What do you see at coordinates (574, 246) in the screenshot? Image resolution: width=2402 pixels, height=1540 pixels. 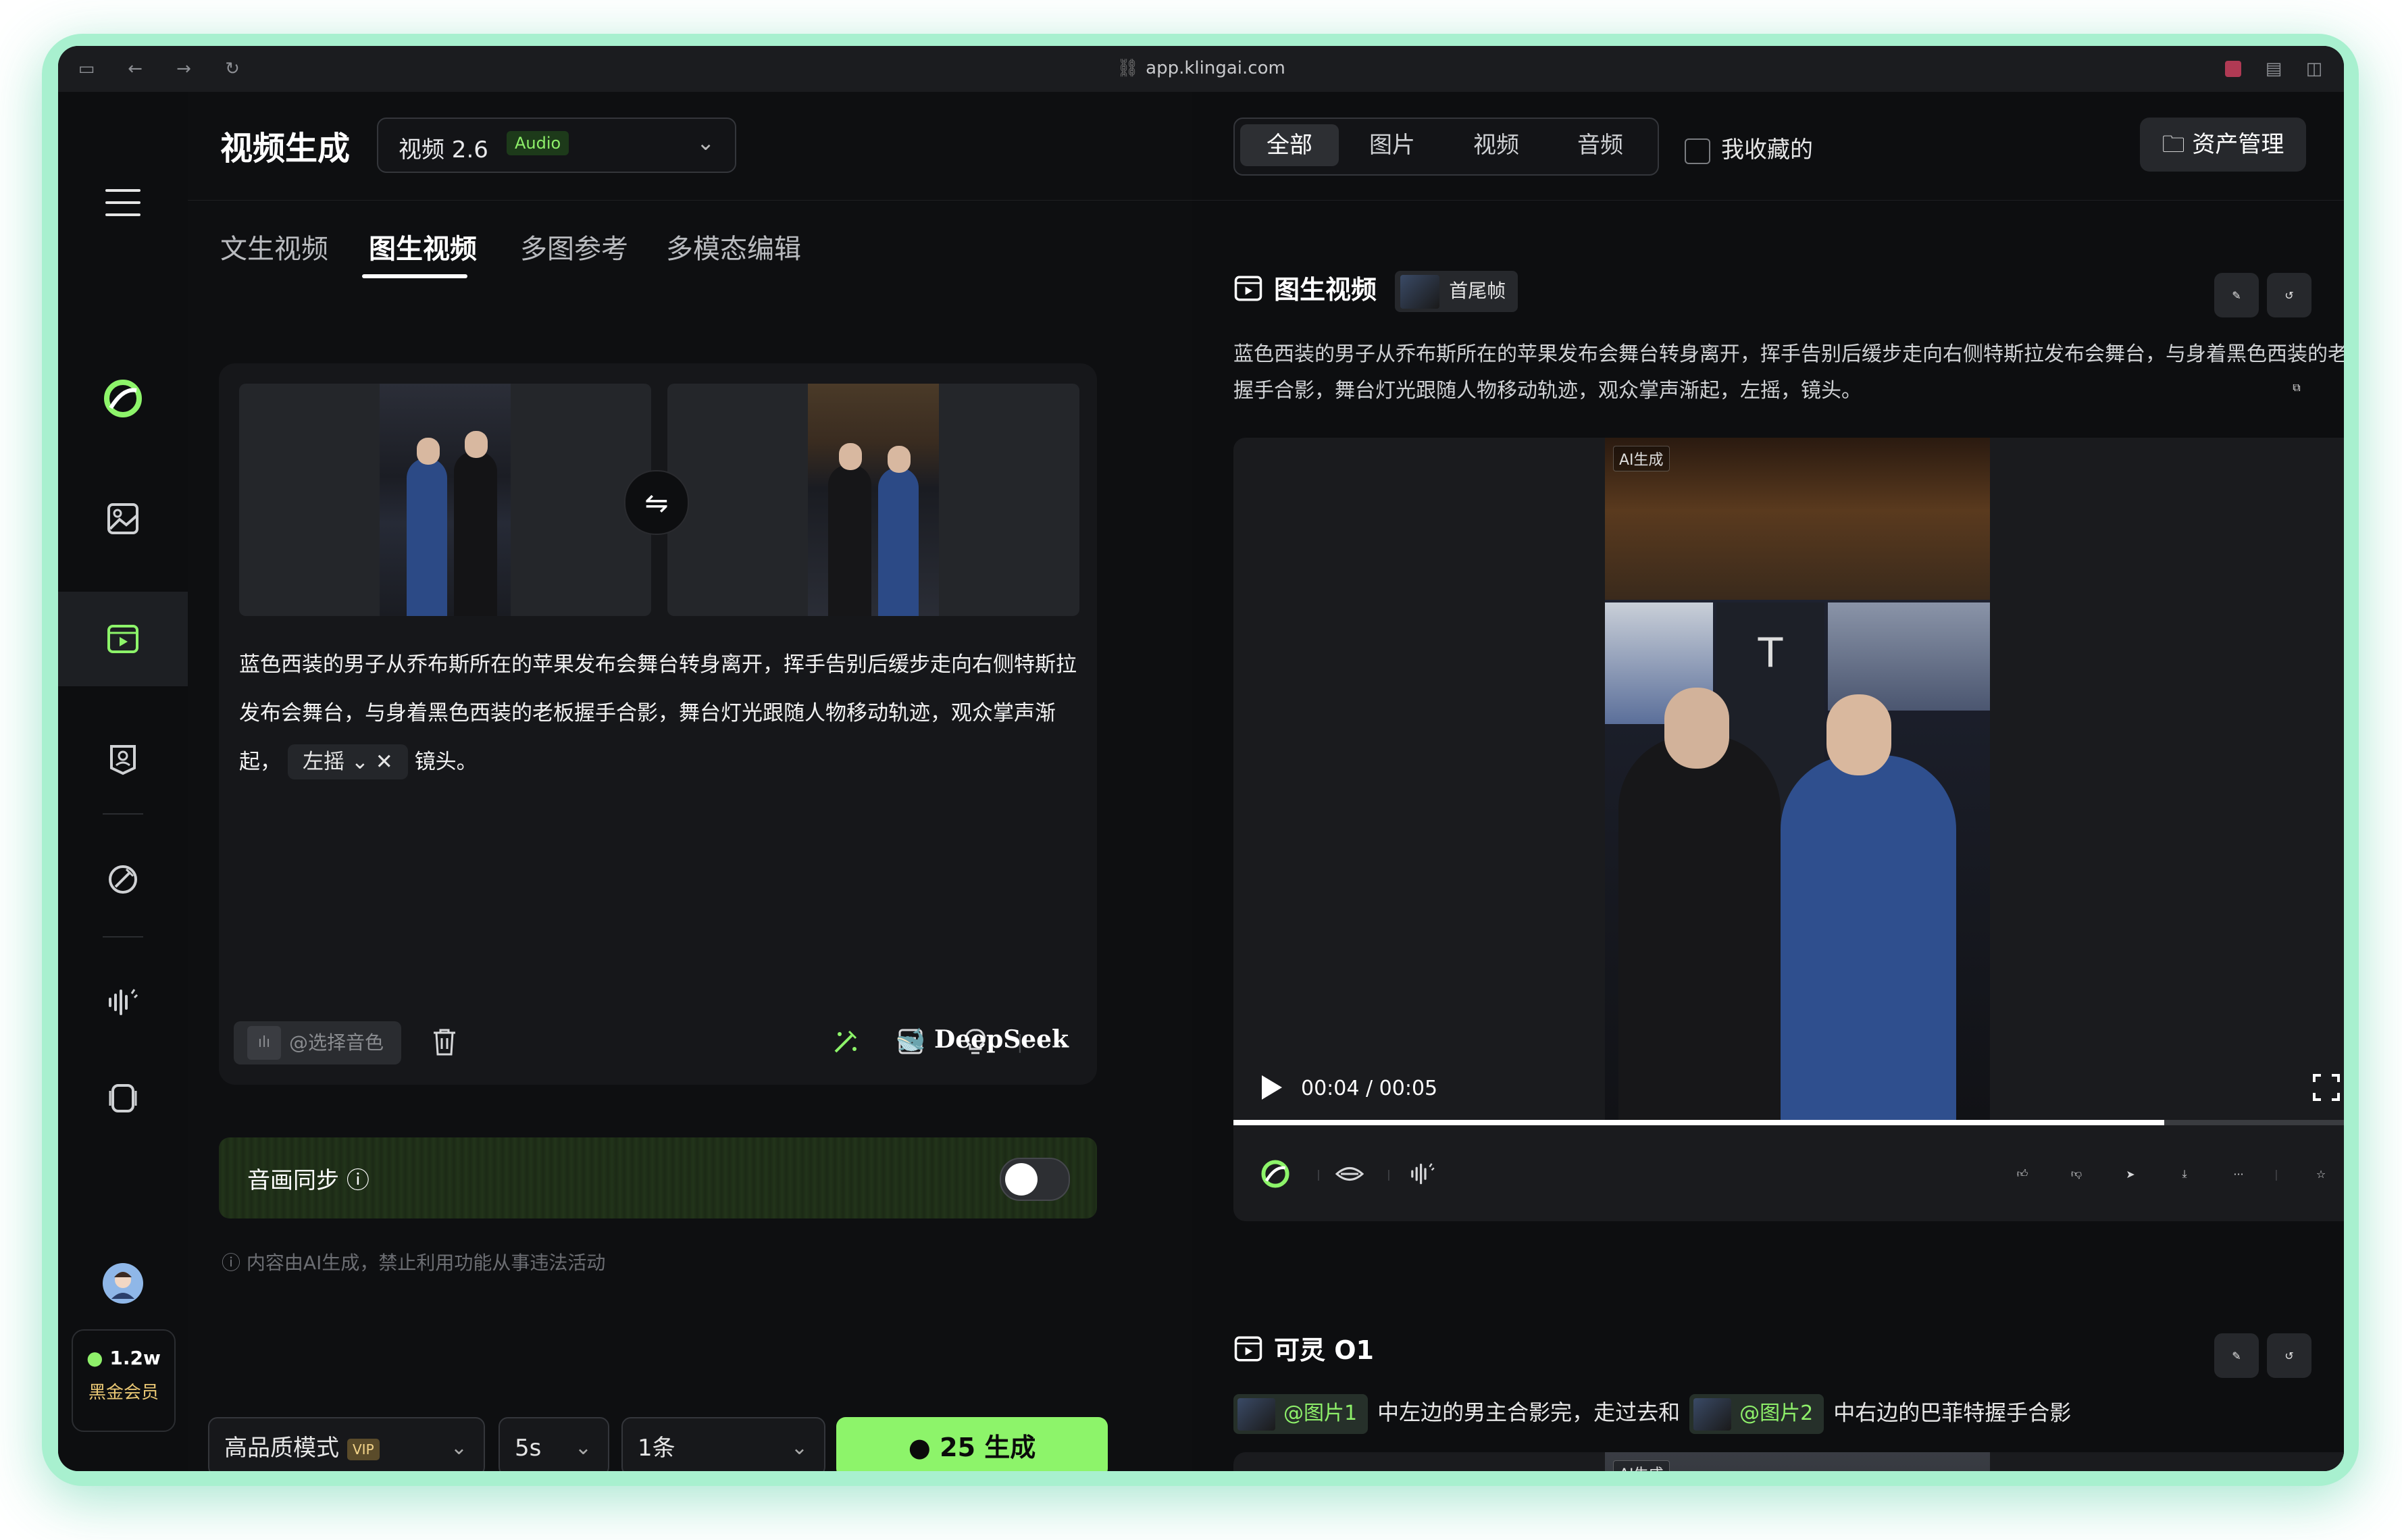 I see `tab-multi-image-ref: 多图参考` at bounding box center [574, 246].